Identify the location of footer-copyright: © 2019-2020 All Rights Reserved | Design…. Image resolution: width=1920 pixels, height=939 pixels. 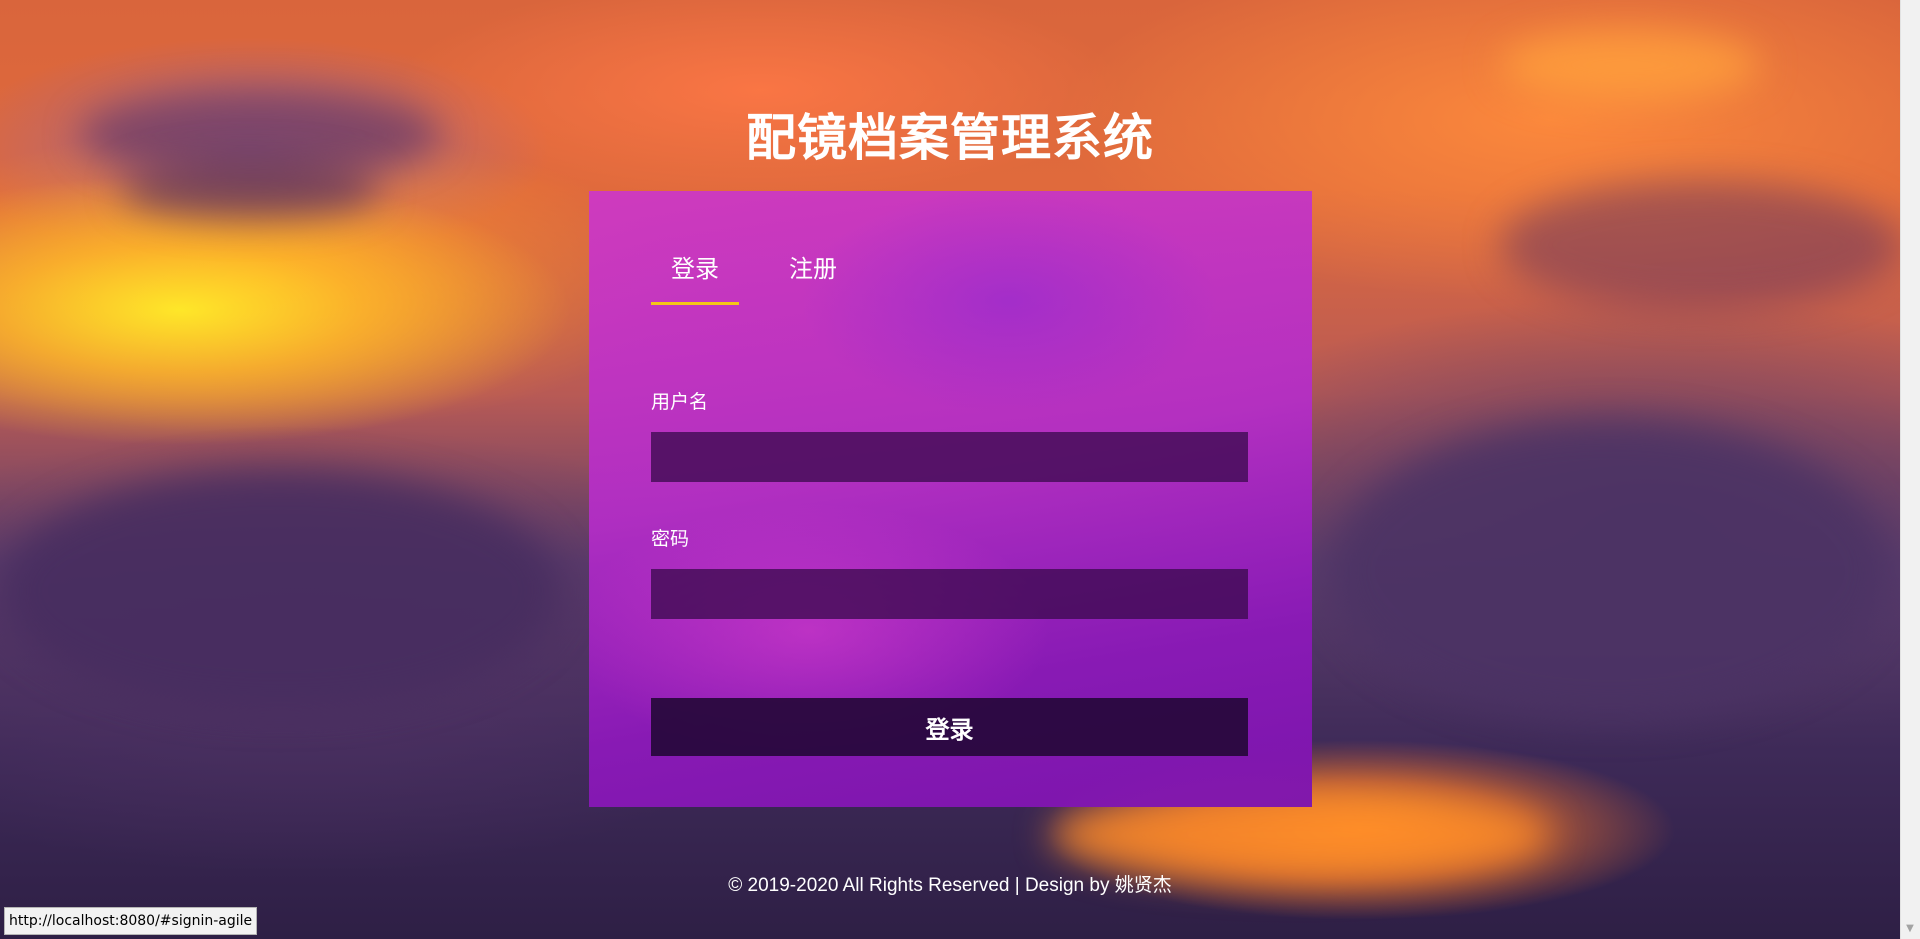
(950, 885).